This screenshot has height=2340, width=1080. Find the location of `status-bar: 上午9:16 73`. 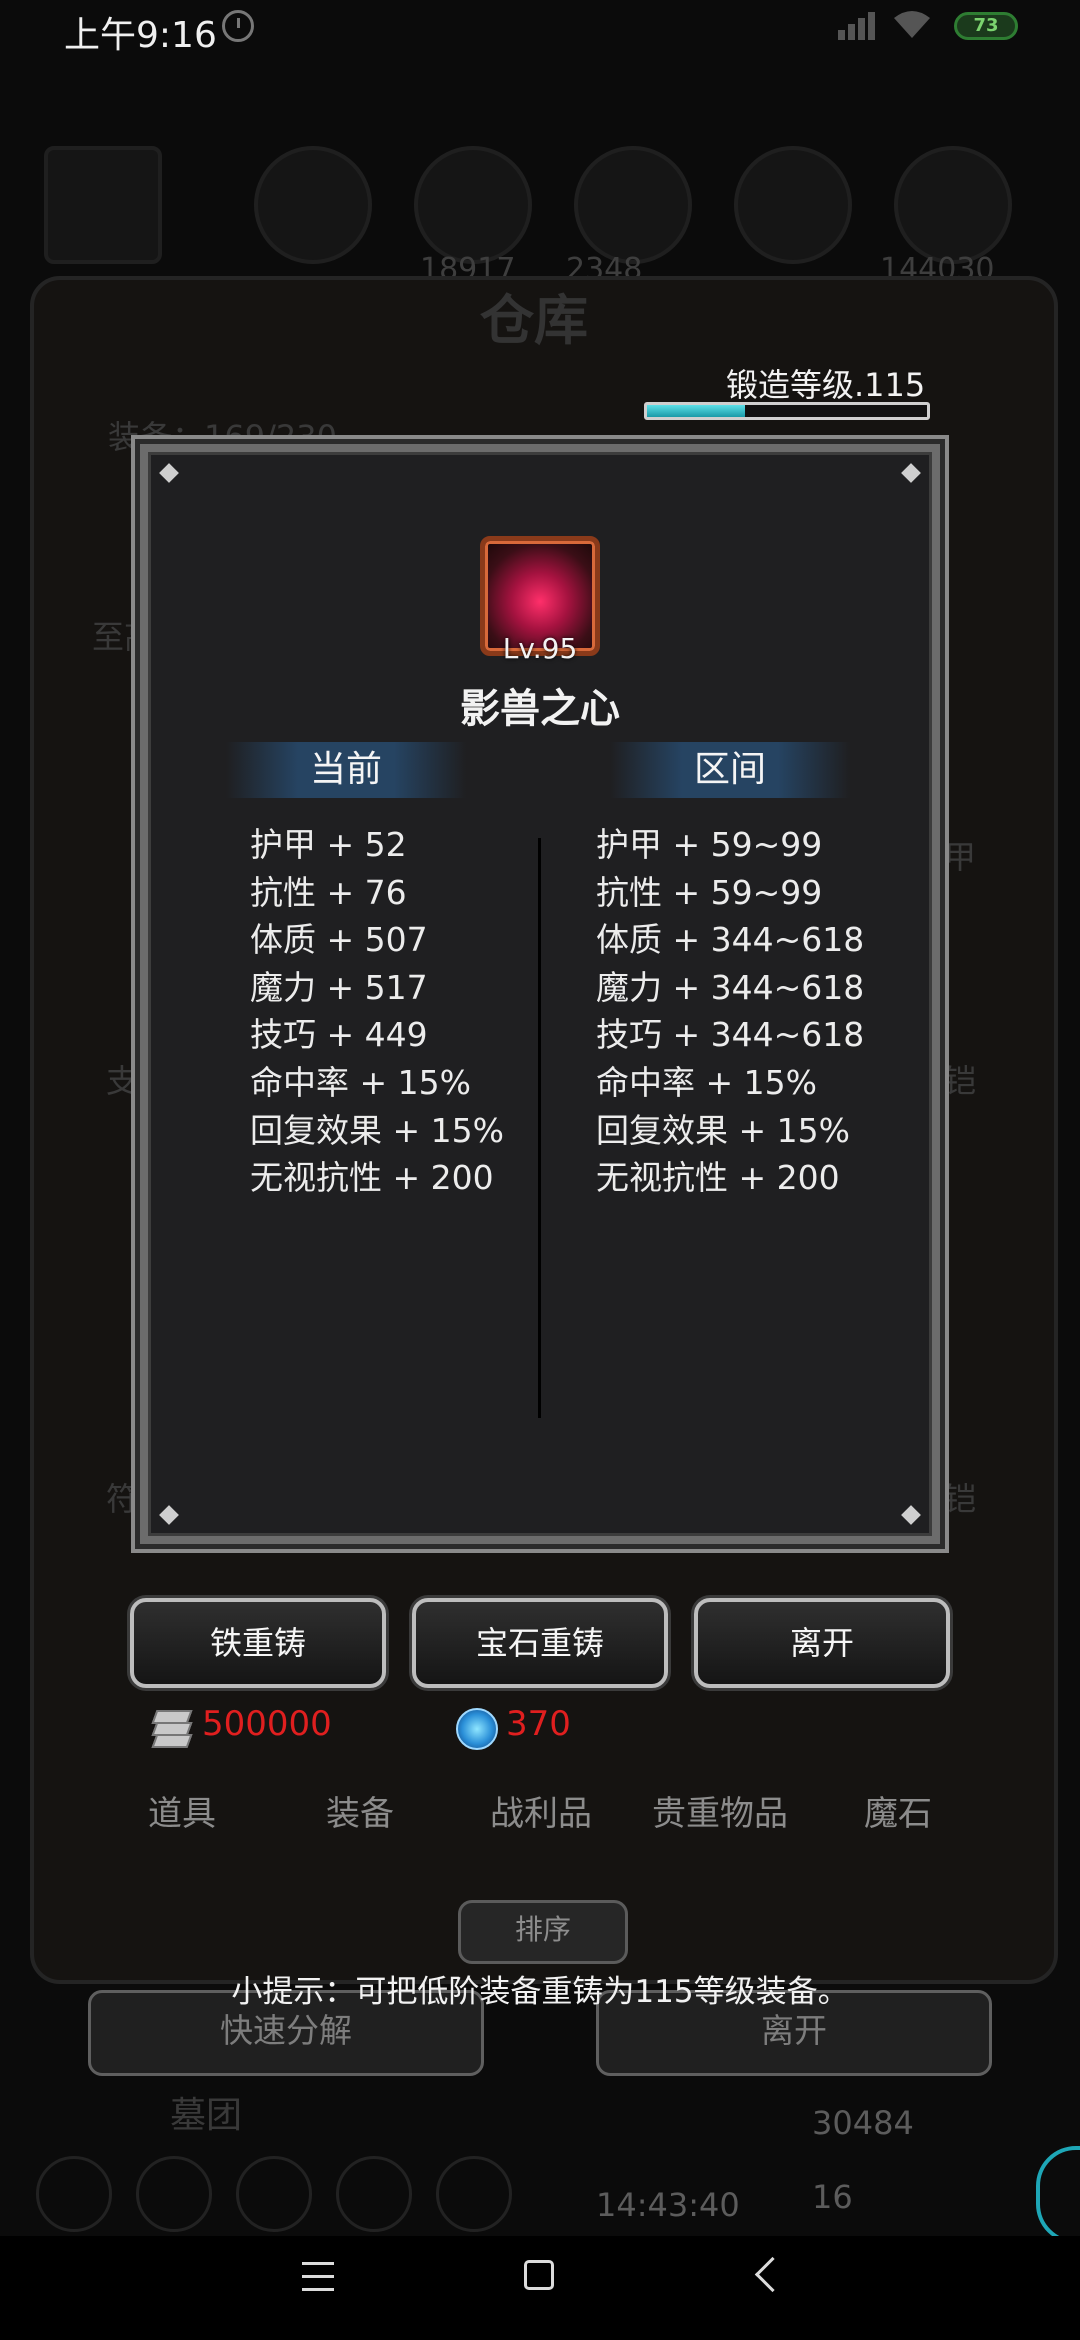

status-bar: 上午9:16 73 is located at coordinates (540, 28).